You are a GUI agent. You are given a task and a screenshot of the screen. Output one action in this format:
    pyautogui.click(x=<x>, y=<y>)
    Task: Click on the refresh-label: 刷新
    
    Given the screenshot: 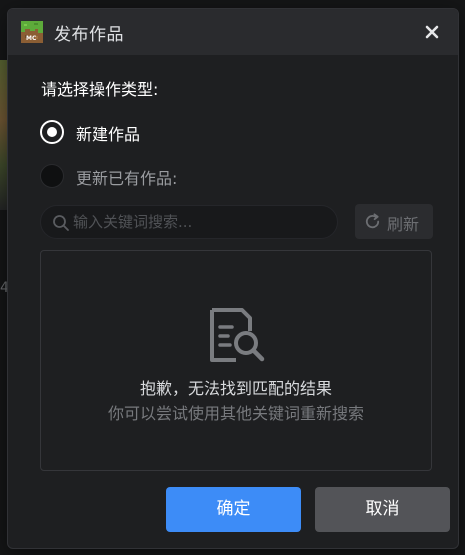 What is the action you would take?
    pyautogui.click(x=403, y=224)
    